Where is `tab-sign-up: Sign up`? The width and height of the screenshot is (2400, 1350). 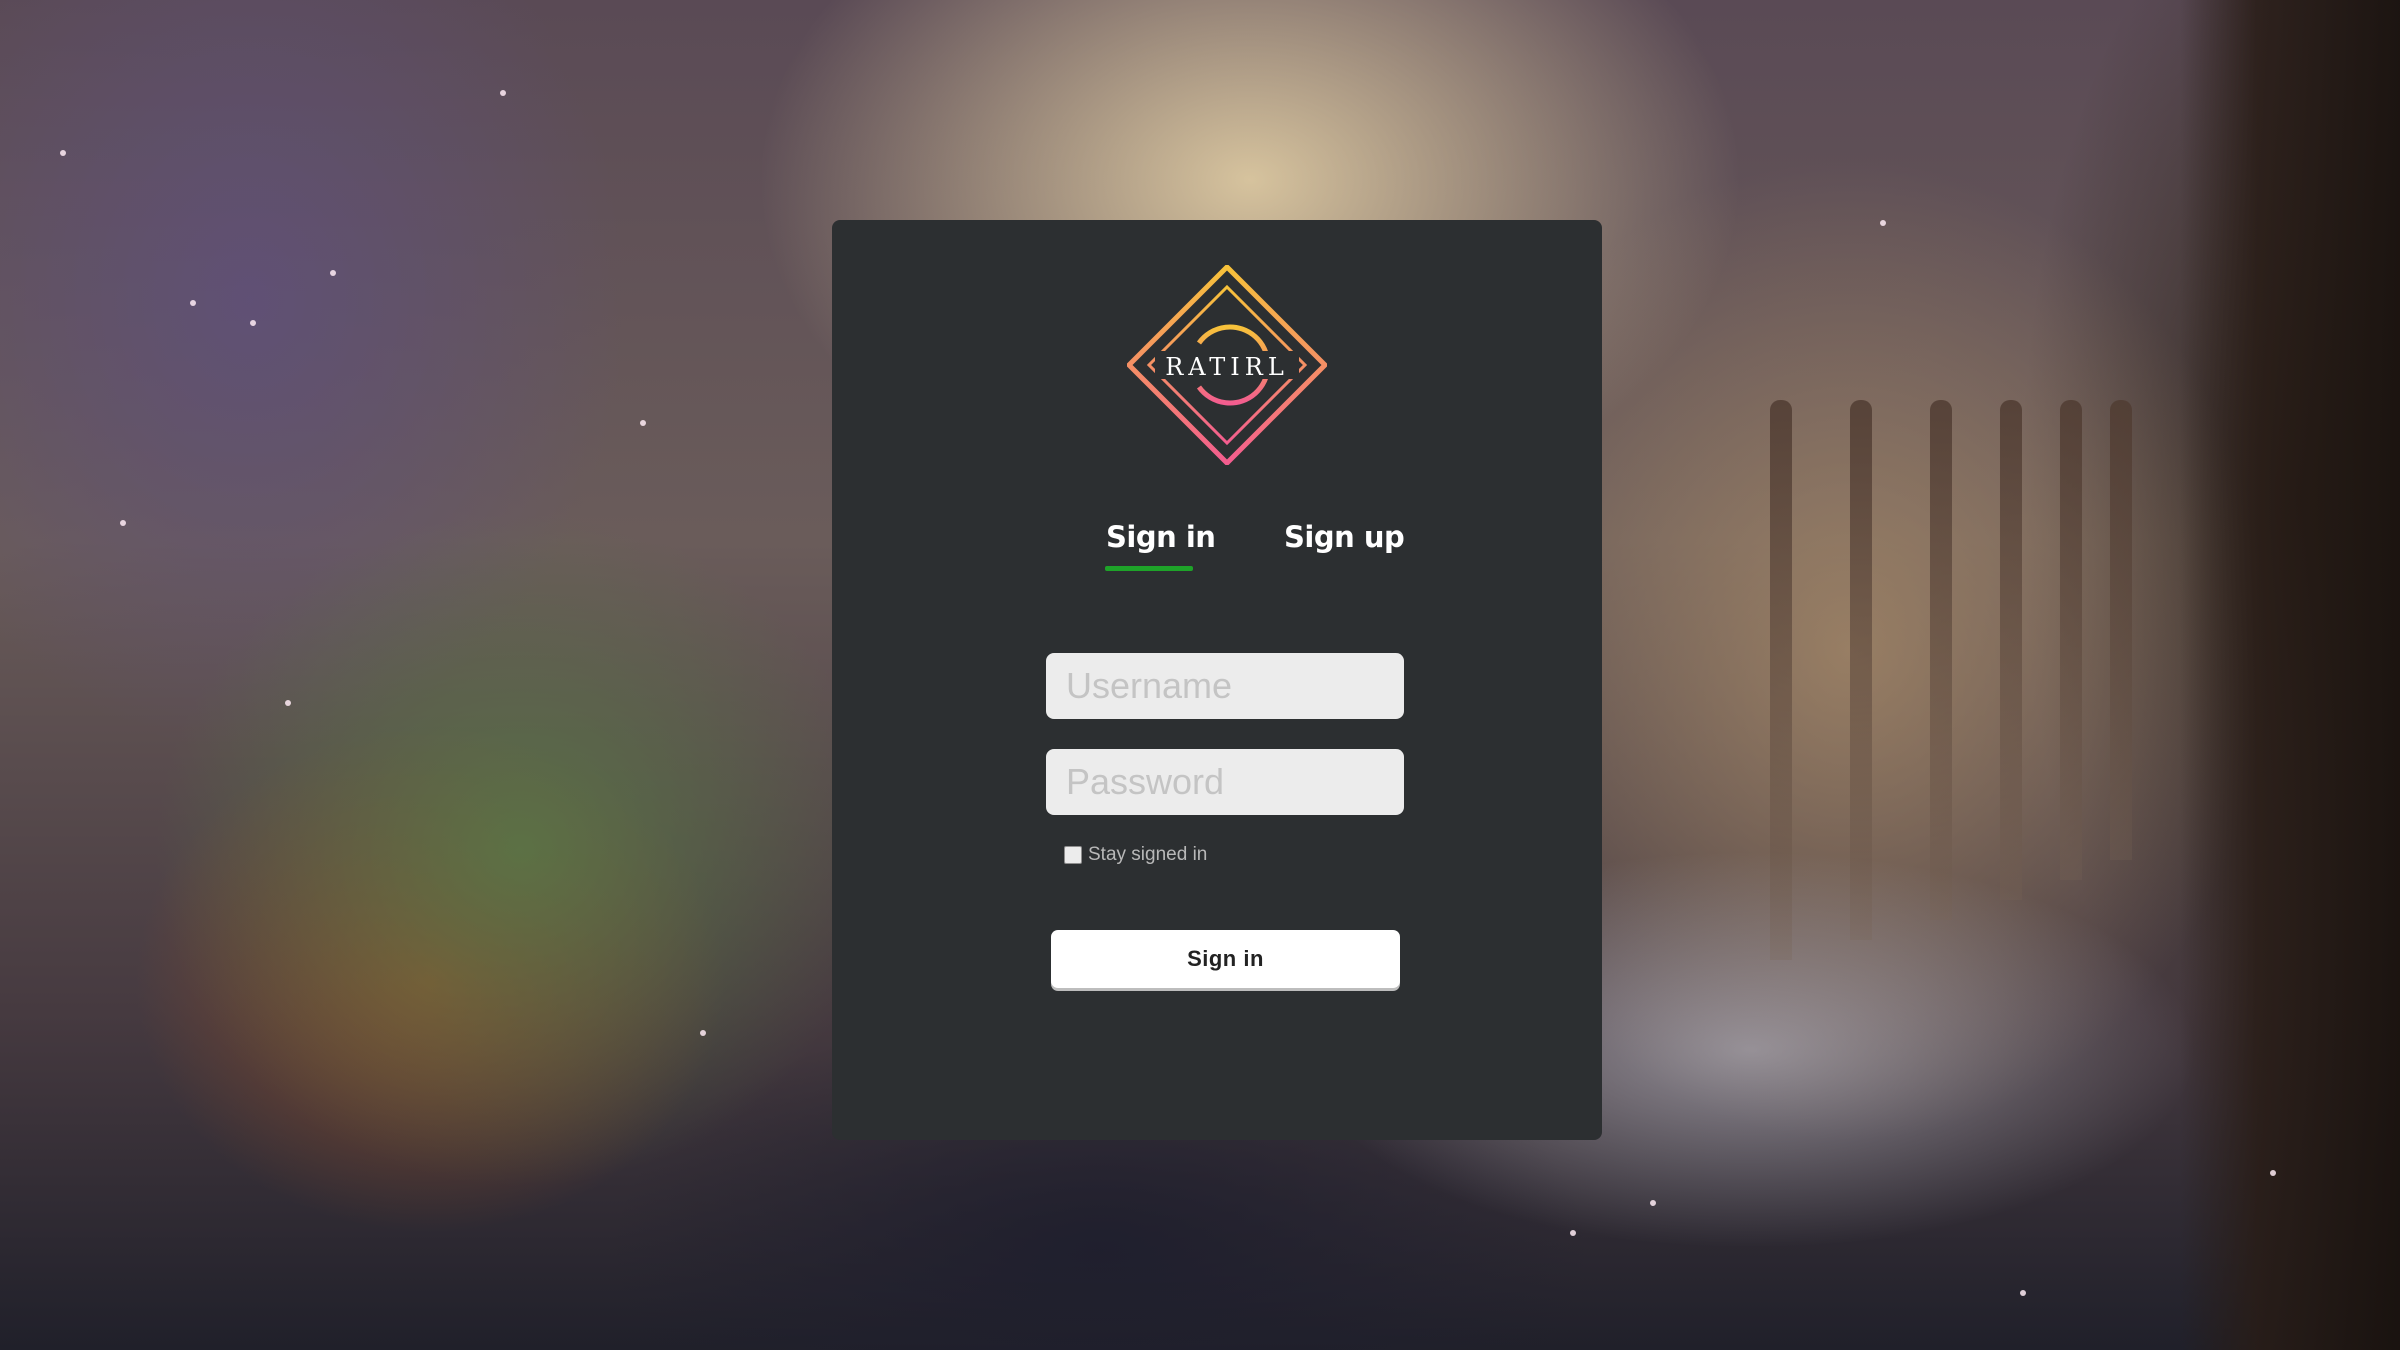 tab-sign-up: Sign up is located at coordinates (1344, 537).